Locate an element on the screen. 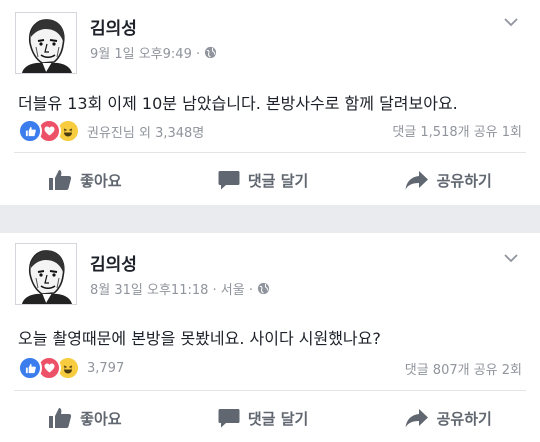 The width and height of the screenshot is (540, 442). comment-share-stats: 댓글 807개 공유 2회 is located at coordinates (463, 368).